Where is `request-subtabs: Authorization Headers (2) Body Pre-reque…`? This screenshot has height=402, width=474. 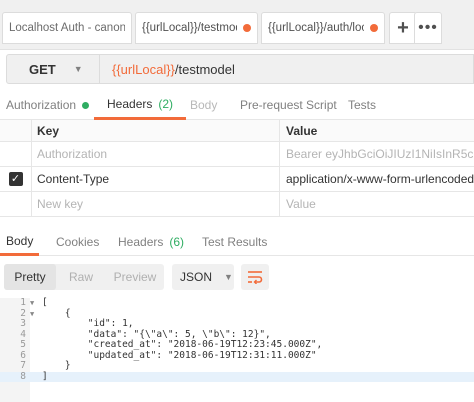
request-subtabs: Authorization Headers (2) Body Pre-reque… is located at coordinates (237, 105).